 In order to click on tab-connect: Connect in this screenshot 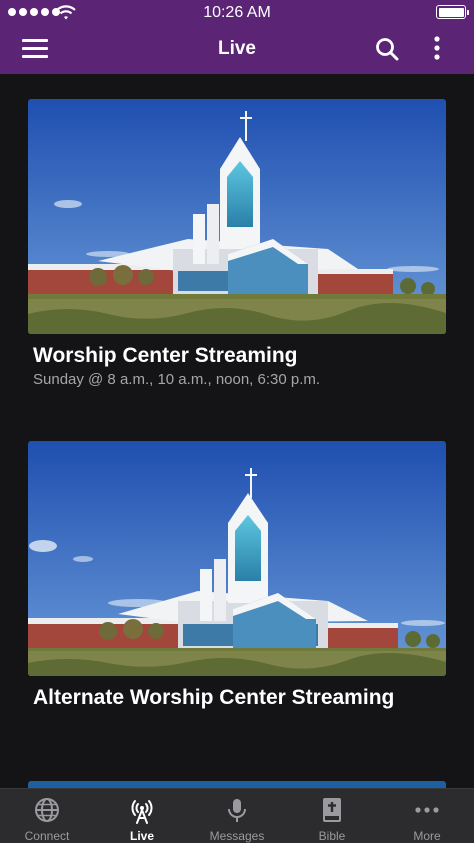, I will do `click(47, 816)`.